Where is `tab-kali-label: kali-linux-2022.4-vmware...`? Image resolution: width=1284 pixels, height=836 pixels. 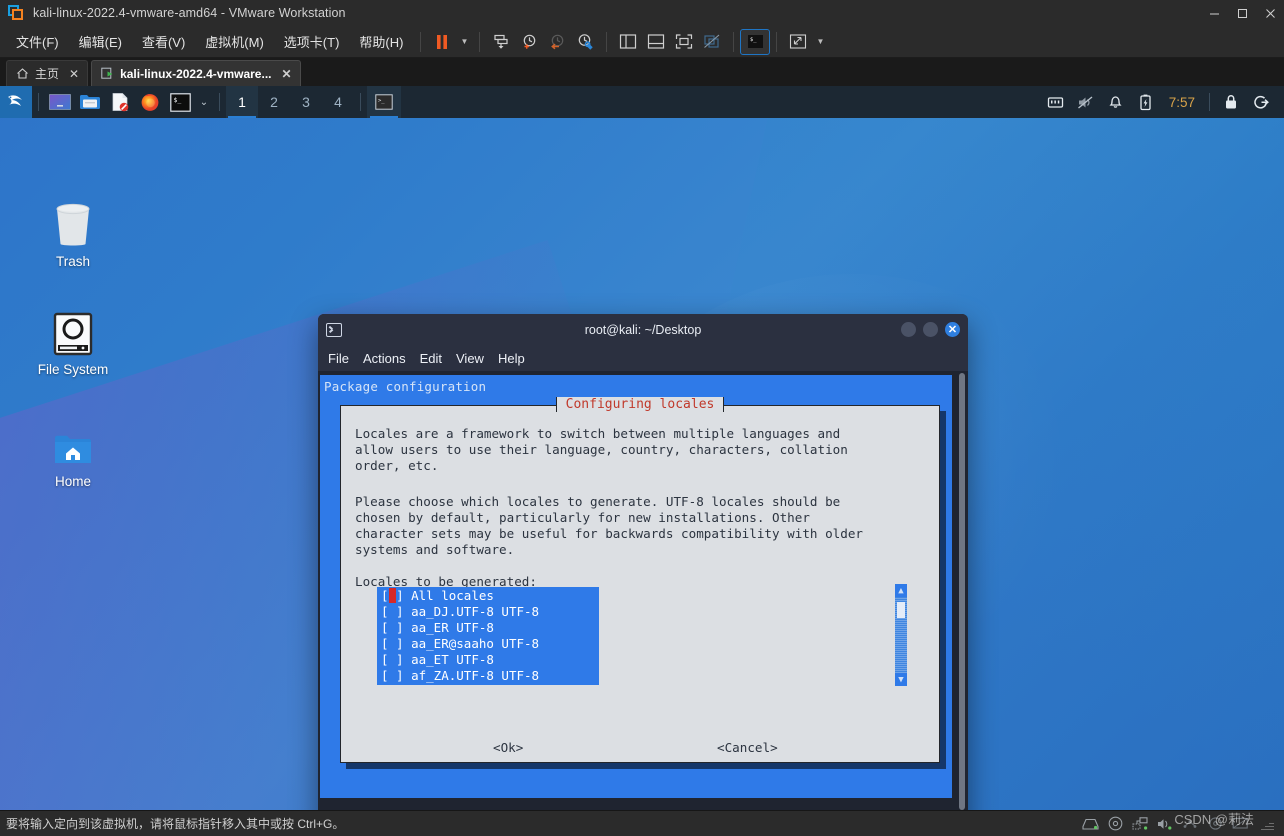
tab-kali-label: kali-linux-2022.4-vmware... is located at coordinates (196, 73).